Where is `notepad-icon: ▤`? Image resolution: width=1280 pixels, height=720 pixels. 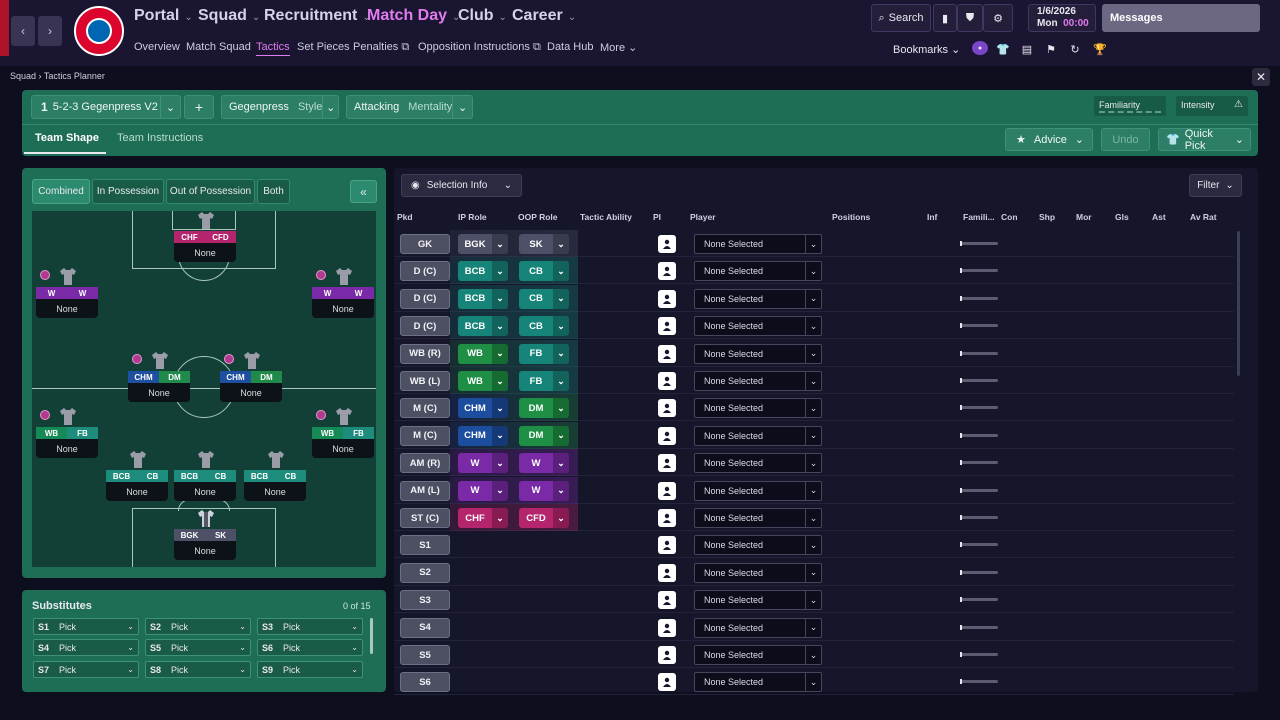 notepad-icon: ▤ is located at coordinates (1027, 49).